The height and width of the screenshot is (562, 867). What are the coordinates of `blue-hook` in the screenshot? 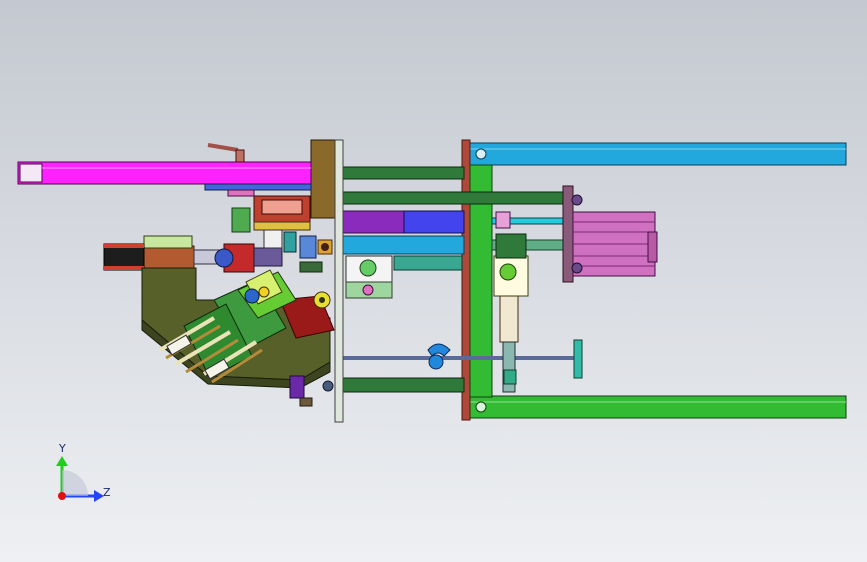 It's located at (439, 350).